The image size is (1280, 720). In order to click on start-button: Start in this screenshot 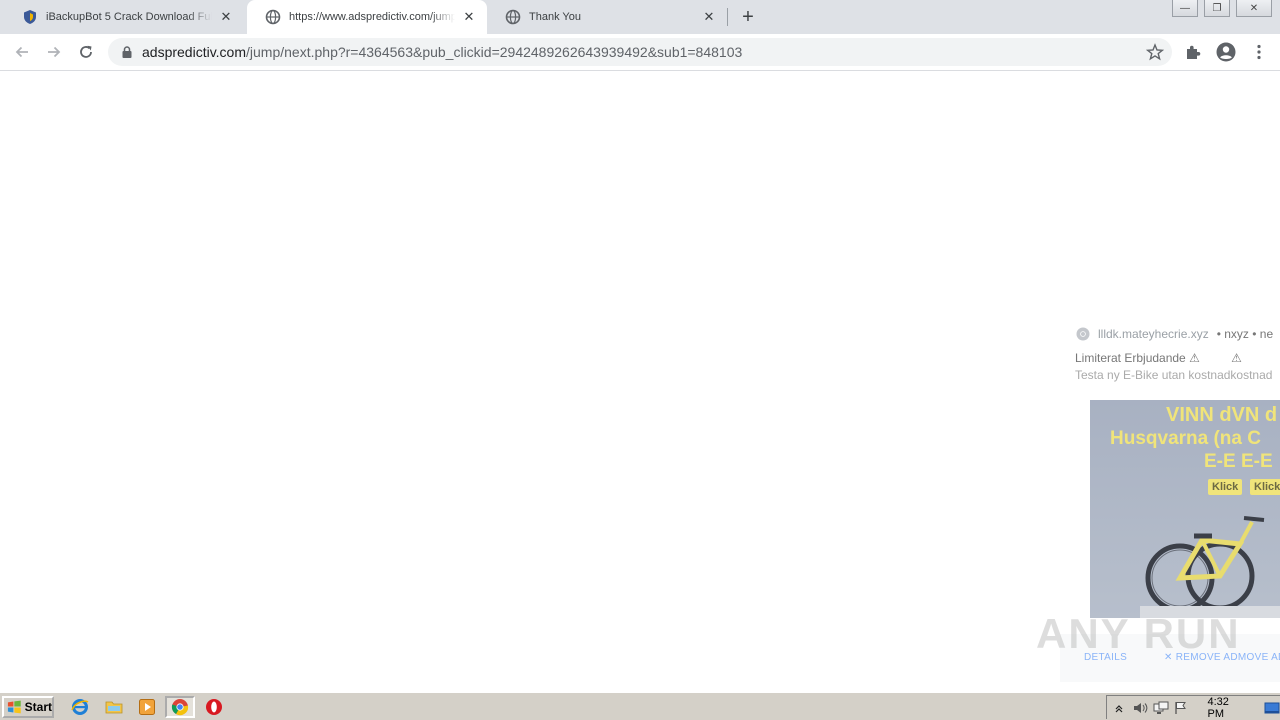, I will do `click(28, 706)`.